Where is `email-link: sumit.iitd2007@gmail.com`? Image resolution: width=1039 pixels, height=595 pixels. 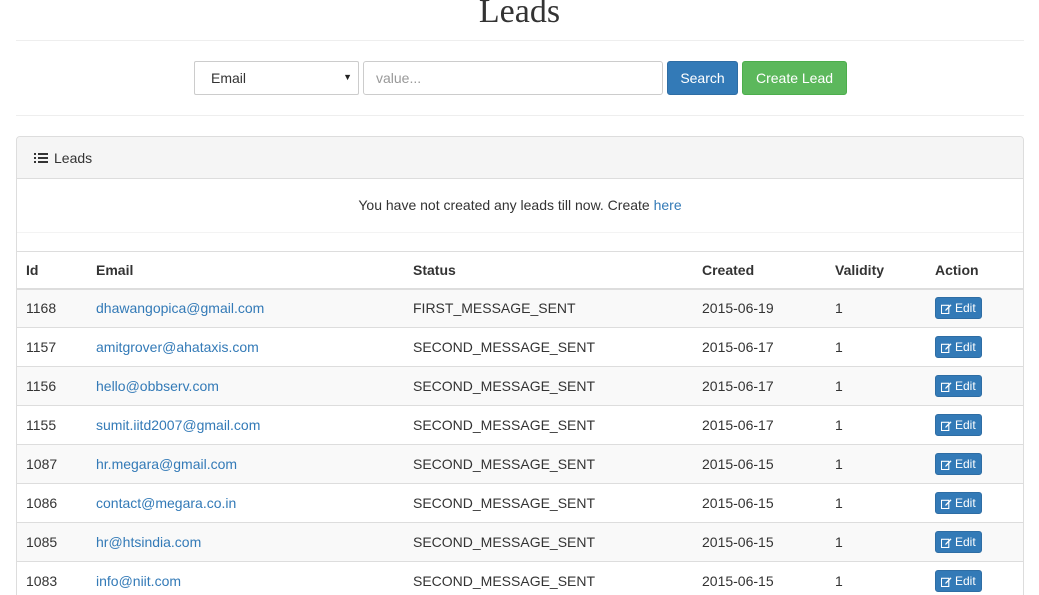
email-link: sumit.iitd2007@gmail.com is located at coordinates (178, 425).